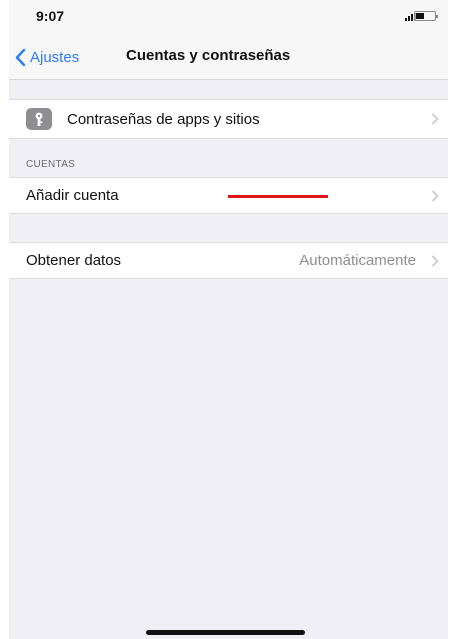 The width and height of the screenshot is (449, 639). I want to click on status-bar: 9:07, so click(228, 17).